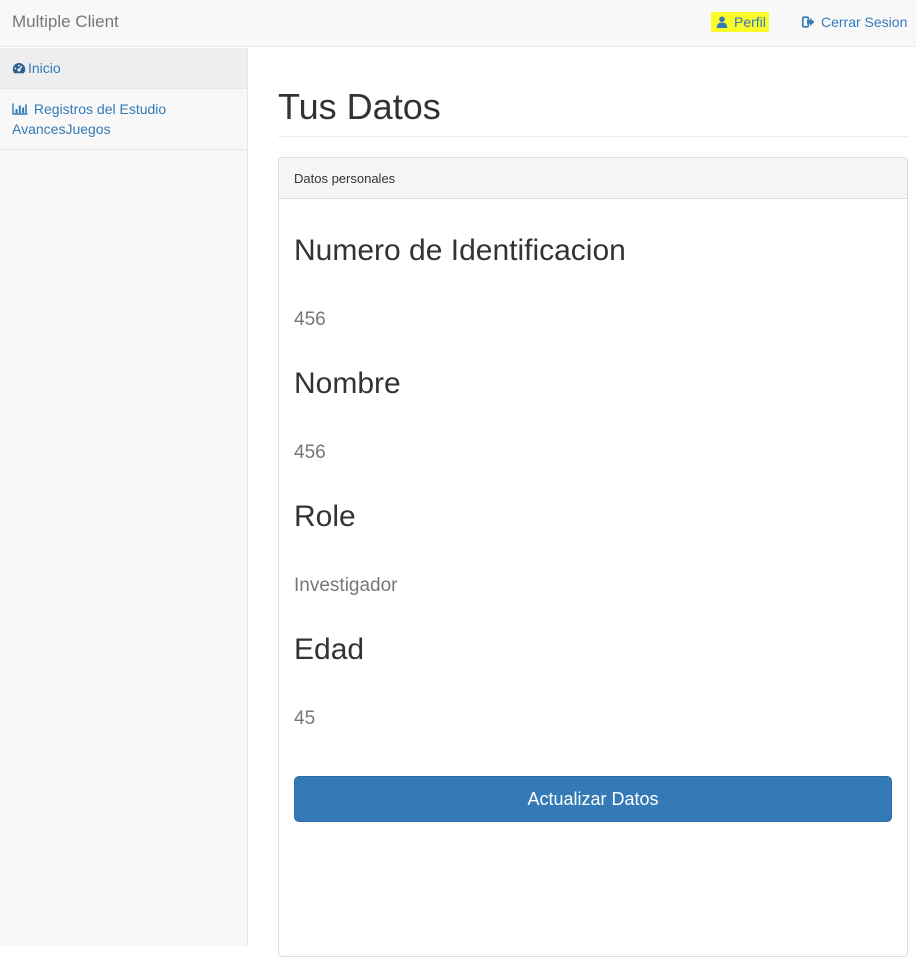  What do you see at coordinates (44, 68) in the screenshot?
I see `sidebar-item-label: Inicio` at bounding box center [44, 68].